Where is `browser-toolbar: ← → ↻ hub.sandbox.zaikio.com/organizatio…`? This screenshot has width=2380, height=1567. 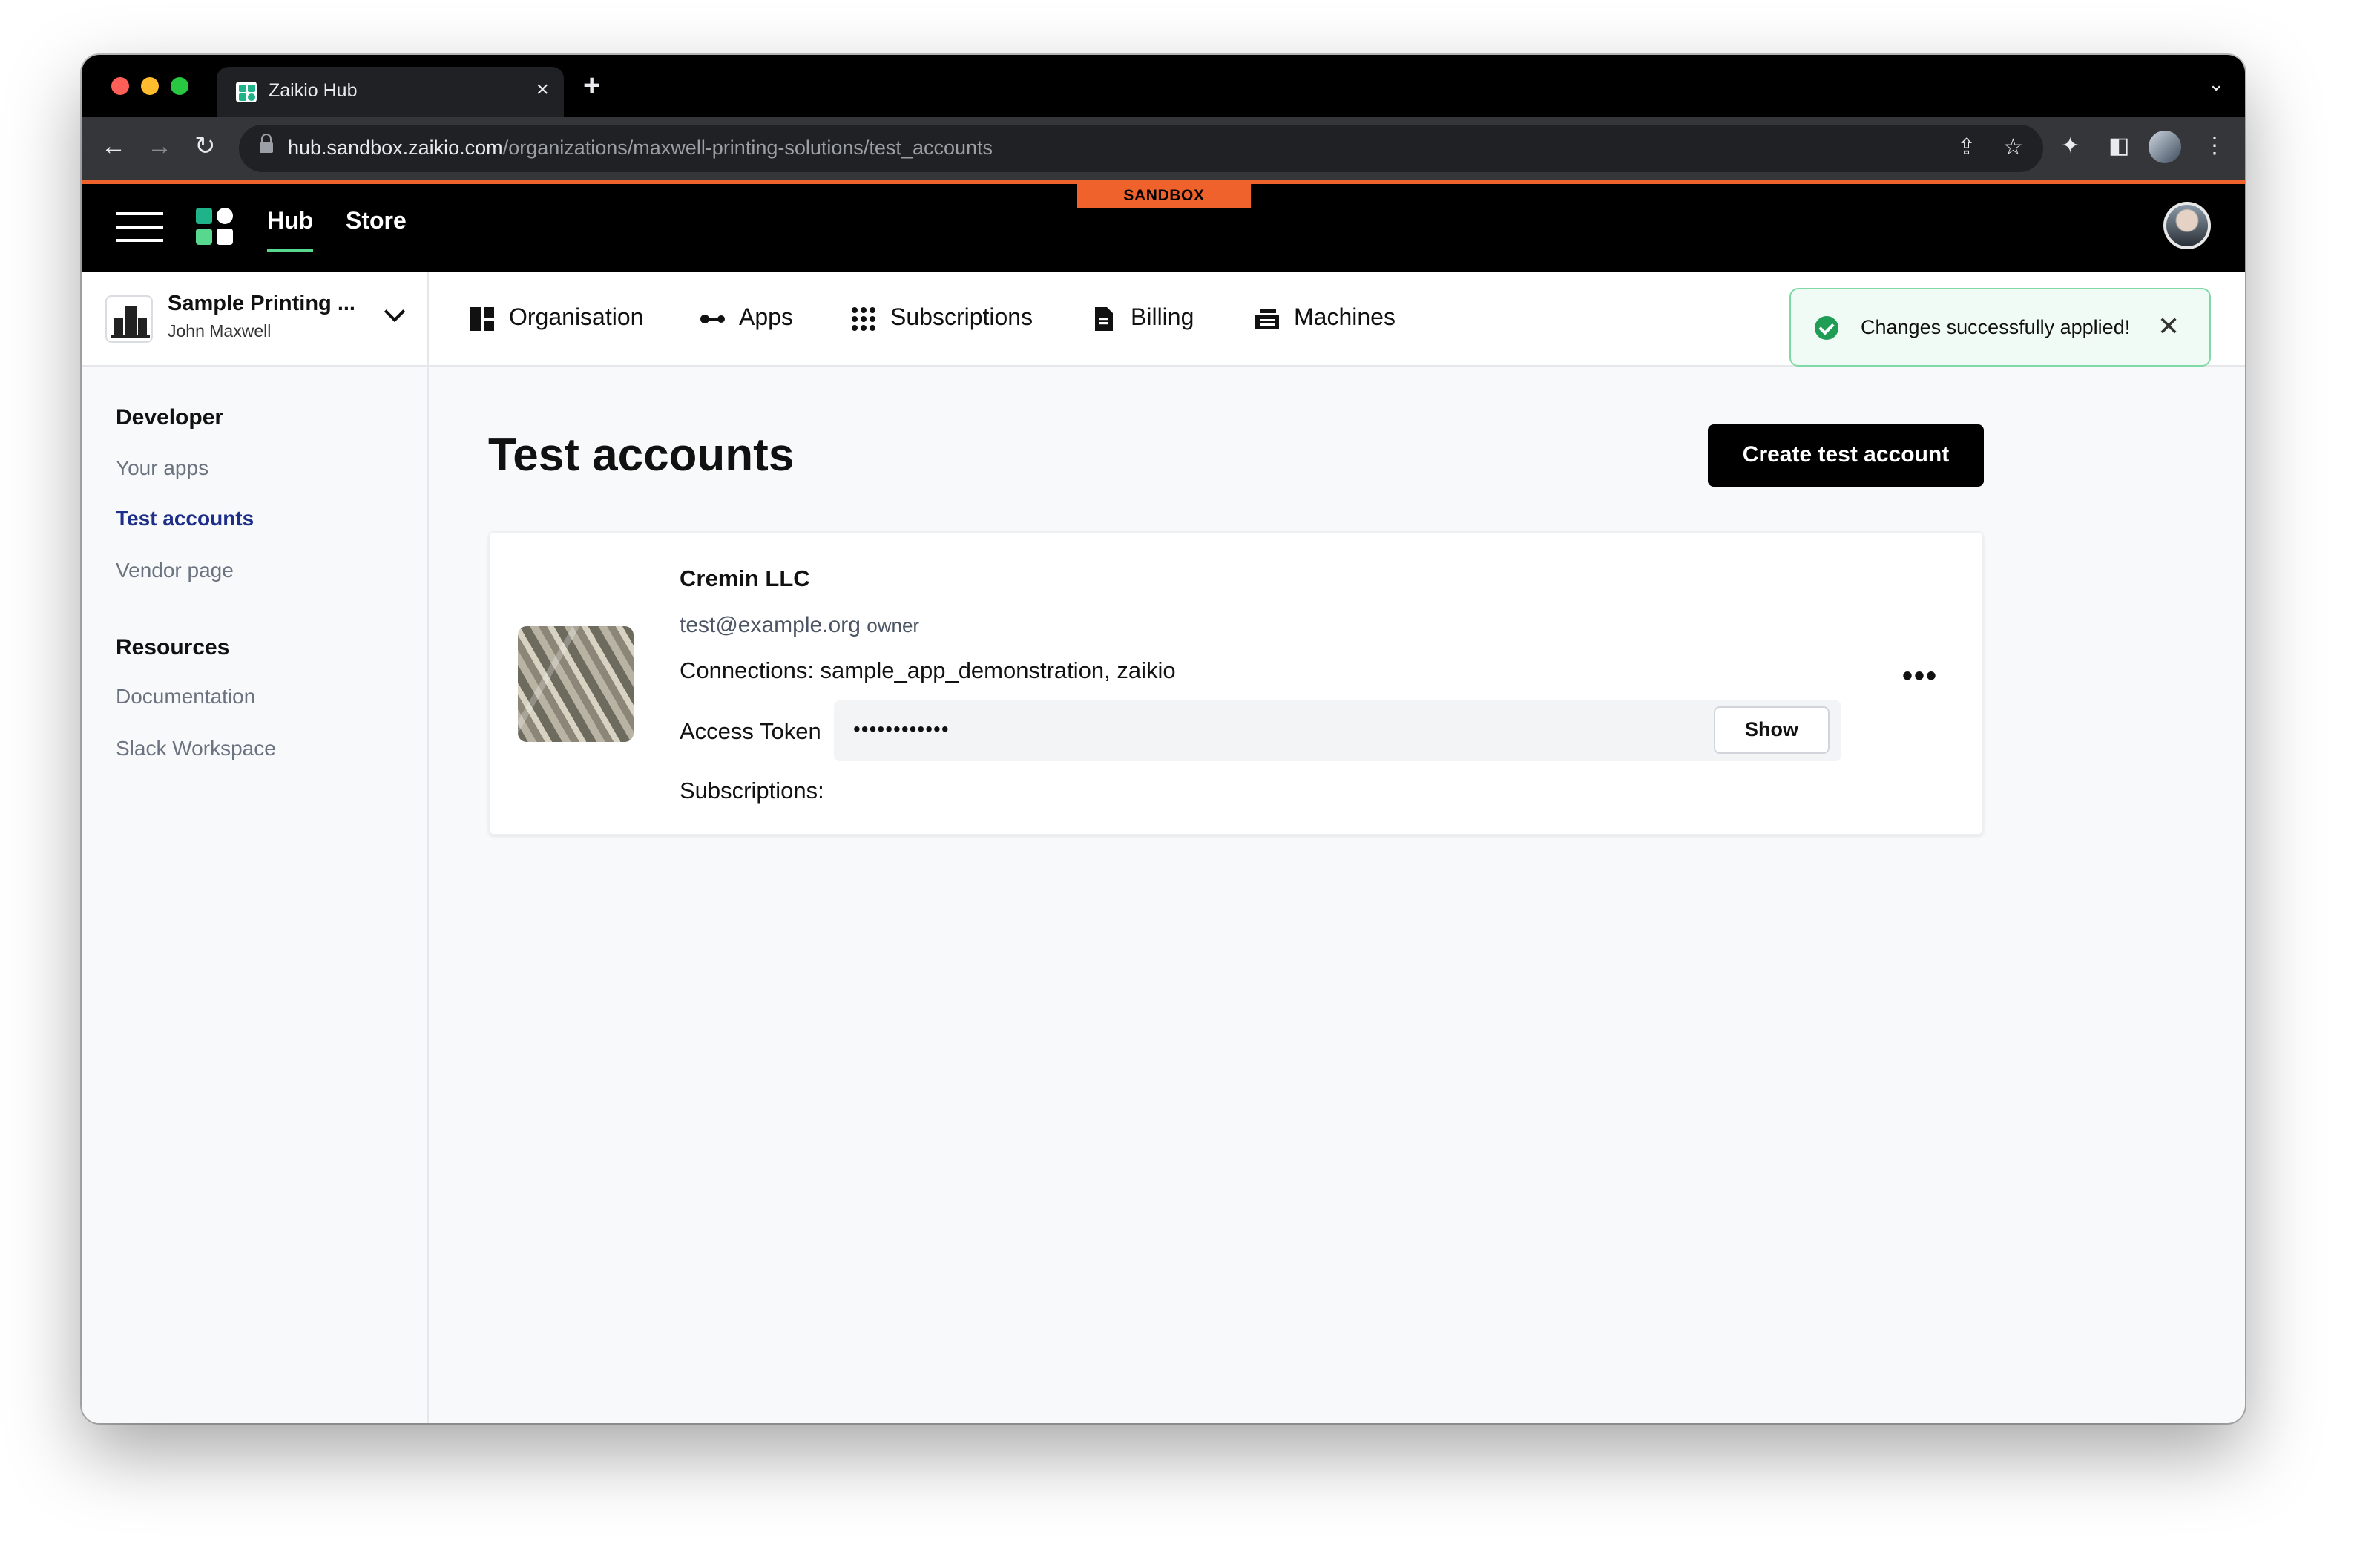
browser-toolbar: ← → ↻ hub.sandbox.zaikio.com/organizatio… is located at coordinates (1164, 148).